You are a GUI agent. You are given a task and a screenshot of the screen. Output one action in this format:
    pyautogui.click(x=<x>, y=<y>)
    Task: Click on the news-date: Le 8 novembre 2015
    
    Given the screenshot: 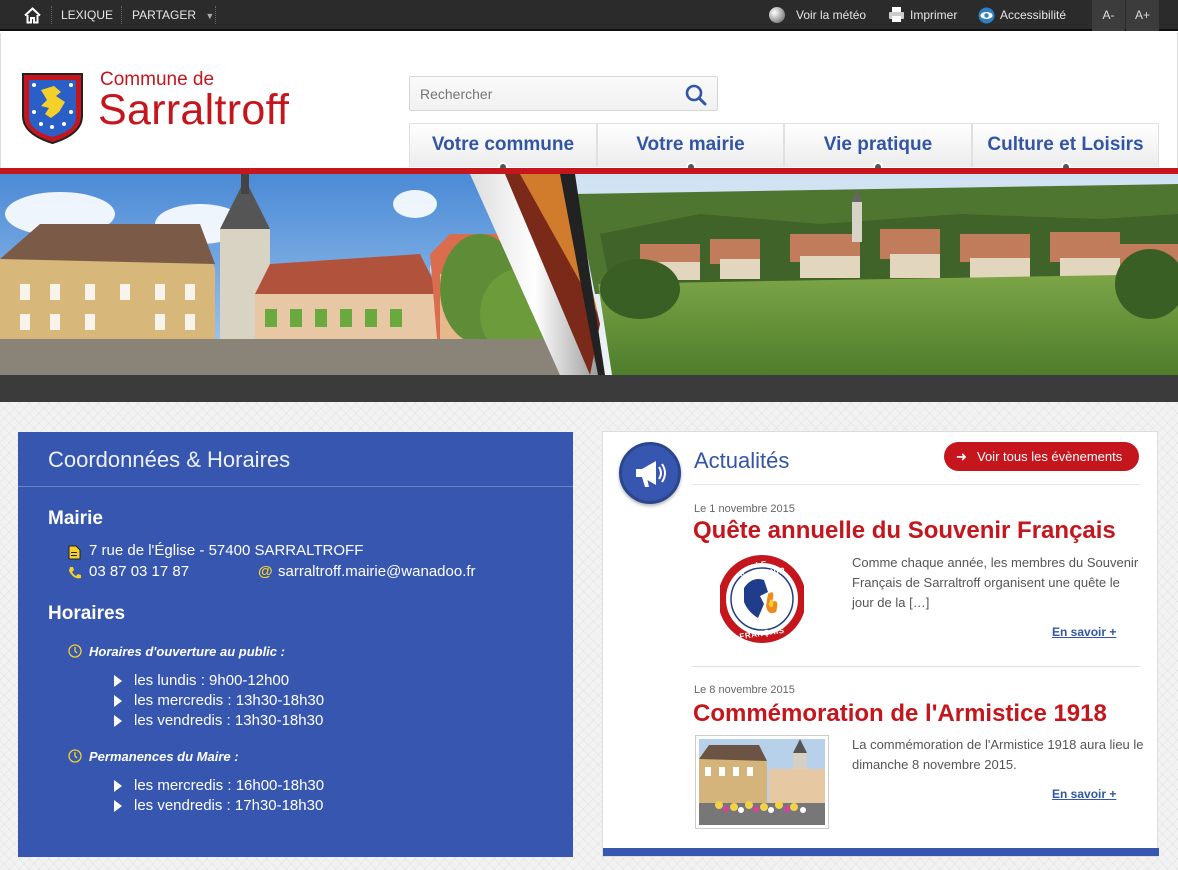 What is the action you would take?
    pyautogui.click(x=744, y=690)
    